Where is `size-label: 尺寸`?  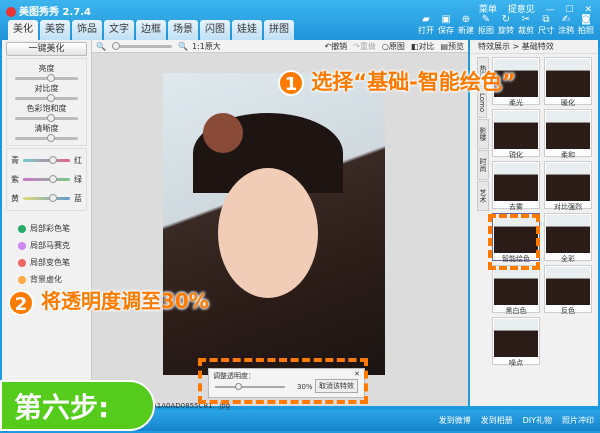 size-label: 尺寸 is located at coordinates (546, 30).